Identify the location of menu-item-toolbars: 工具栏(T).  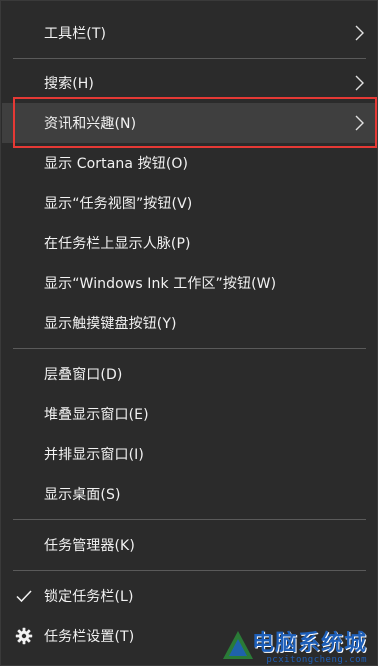
(189, 33).